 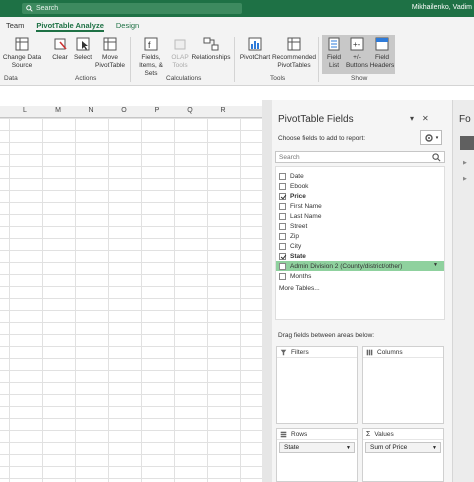 What do you see at coordinates (360, 236) in the screenshot?
I see `field-item-zip: Zip` at bounding box center [360, 236].